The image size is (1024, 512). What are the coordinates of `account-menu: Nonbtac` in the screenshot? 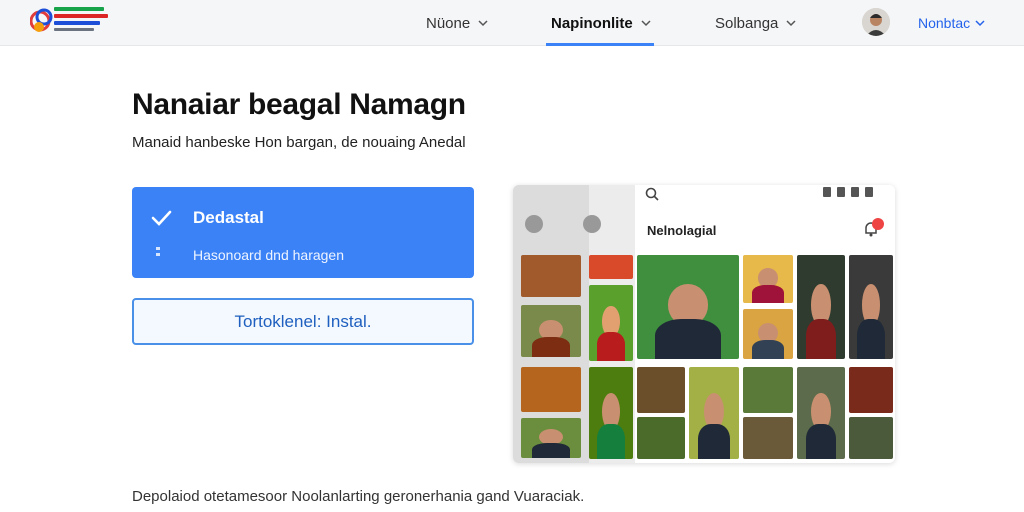 It's located at (951, 23).